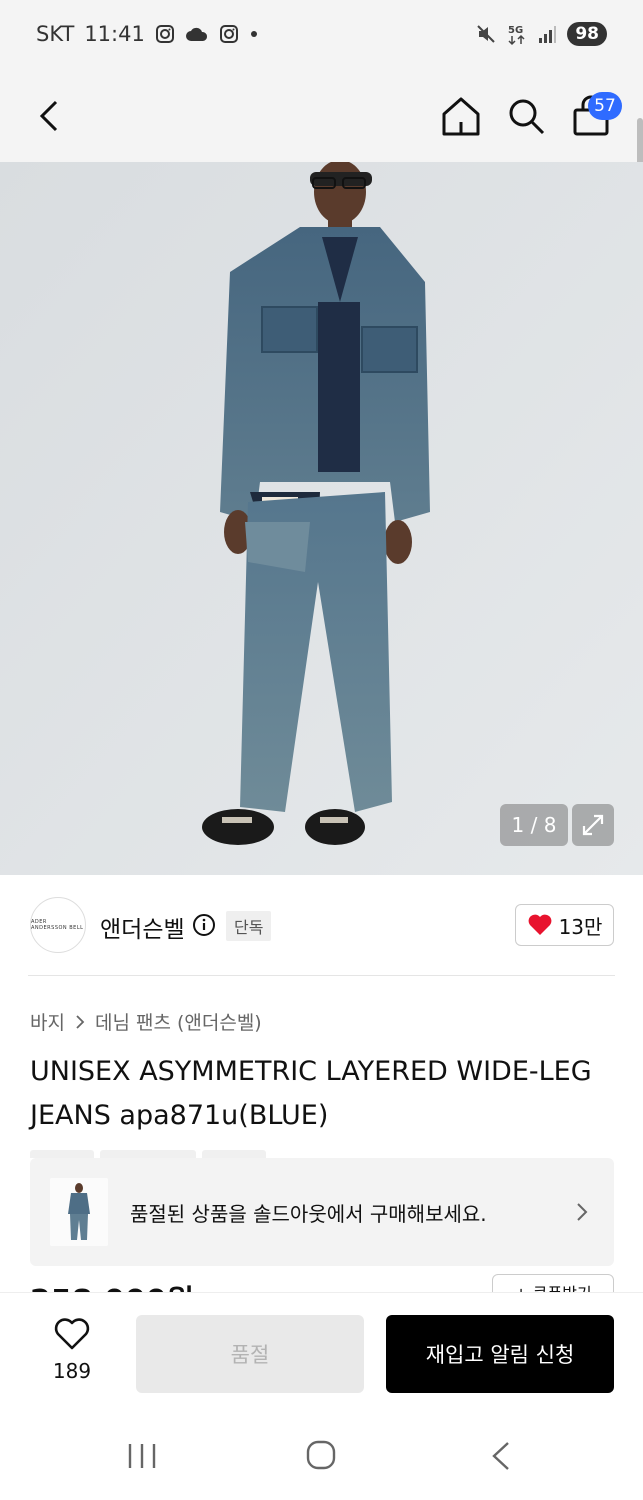  What do you see at coordinates (461, 116) in the screenshot?
I see `home-icon` at bounding box center [461, 116].